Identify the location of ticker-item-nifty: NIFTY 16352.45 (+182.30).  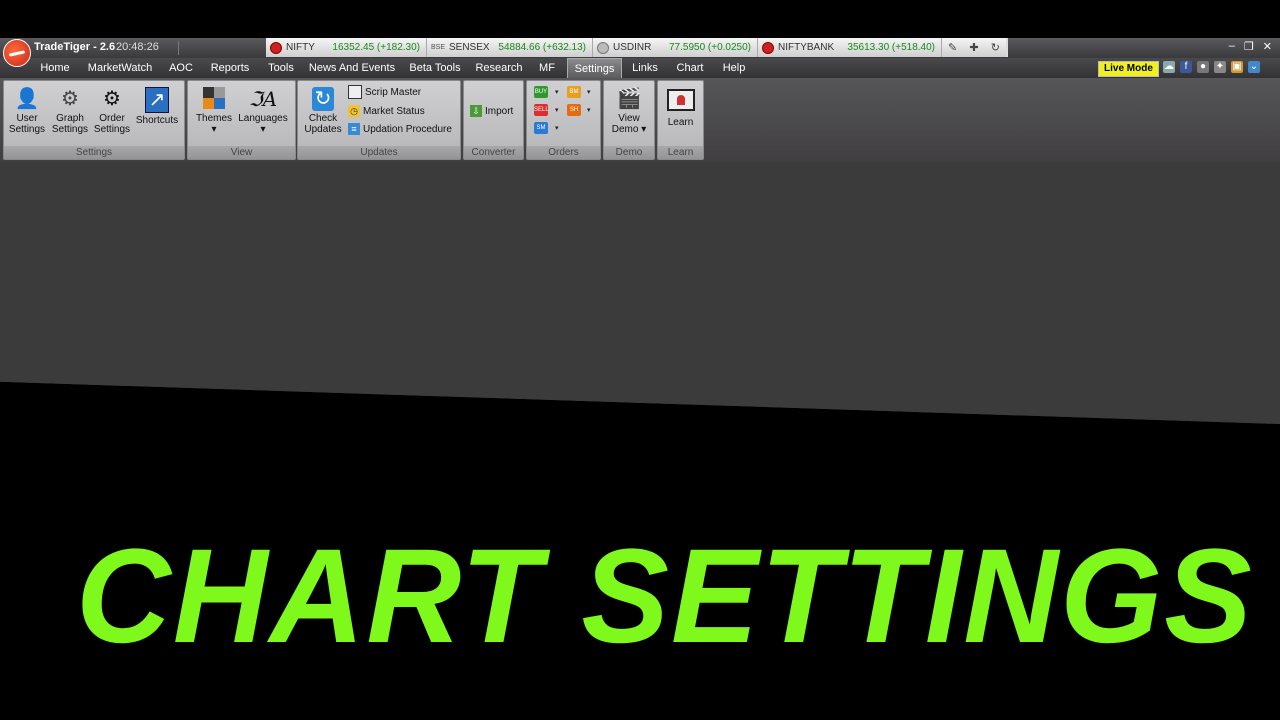
(346, 47).